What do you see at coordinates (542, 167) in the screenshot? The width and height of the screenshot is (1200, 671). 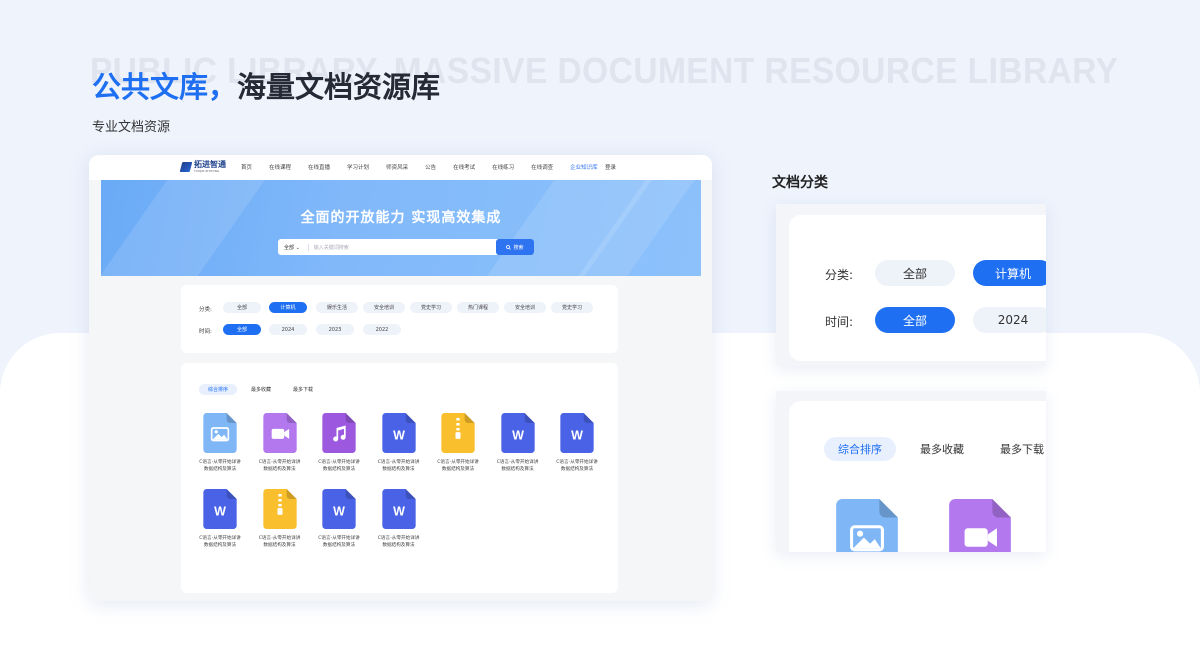 I see `nav-item: 在线调查` at bounding box center [542, 167].